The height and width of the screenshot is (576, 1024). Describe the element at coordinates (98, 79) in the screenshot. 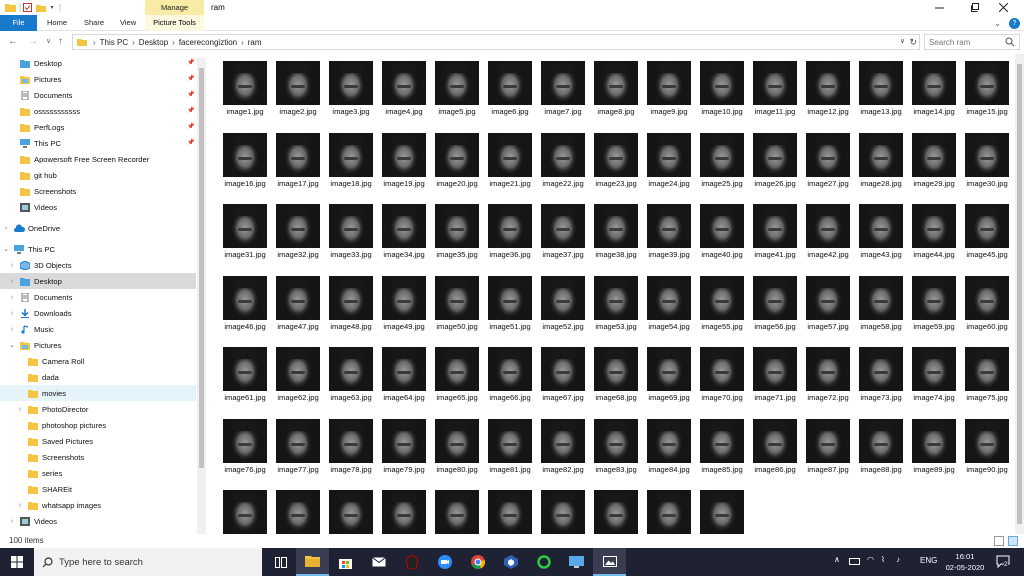

I see `nav-item-pictures: Pictures 📌` at that location.